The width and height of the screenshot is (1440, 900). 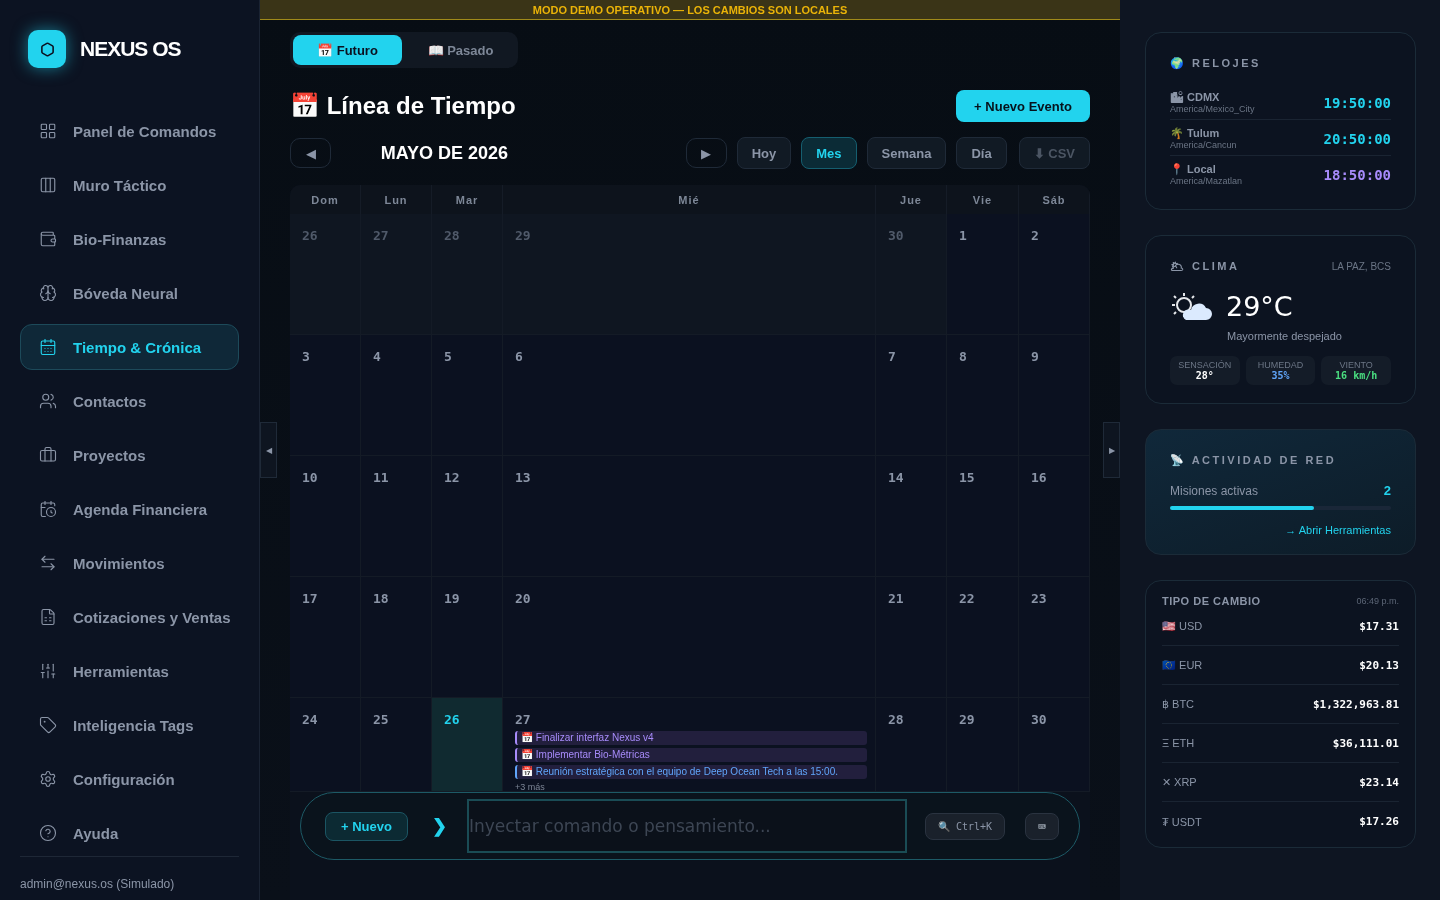 I want to click on day-cell: 15, so click(x=983, y=516).